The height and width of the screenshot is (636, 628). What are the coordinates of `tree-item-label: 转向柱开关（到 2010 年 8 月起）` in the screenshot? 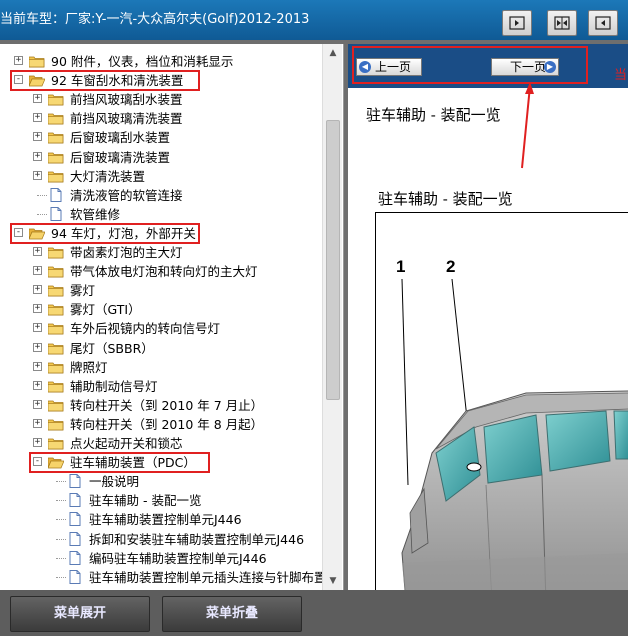 It's located at (167, 424).